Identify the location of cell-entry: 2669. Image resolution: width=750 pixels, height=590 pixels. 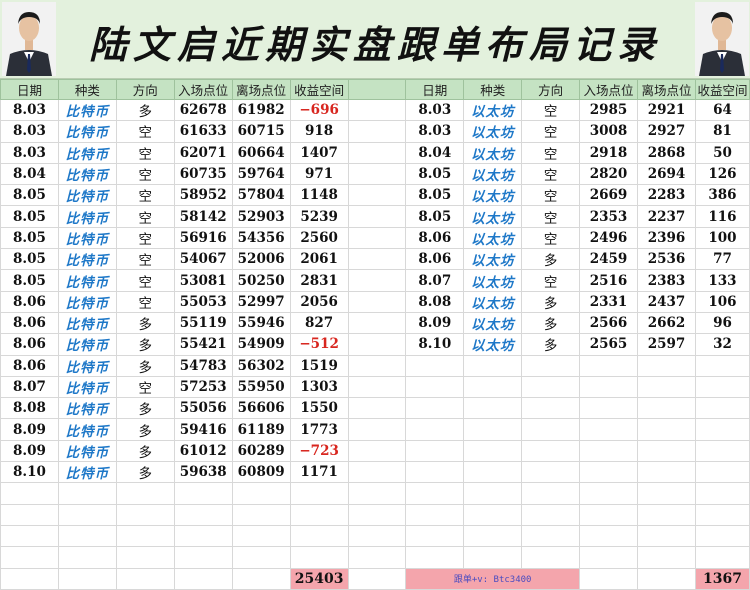
(608, 195).